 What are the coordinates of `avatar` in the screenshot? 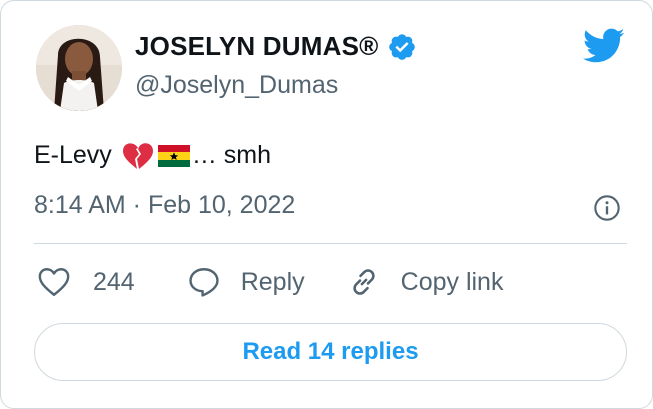 It's located at (79, 68).